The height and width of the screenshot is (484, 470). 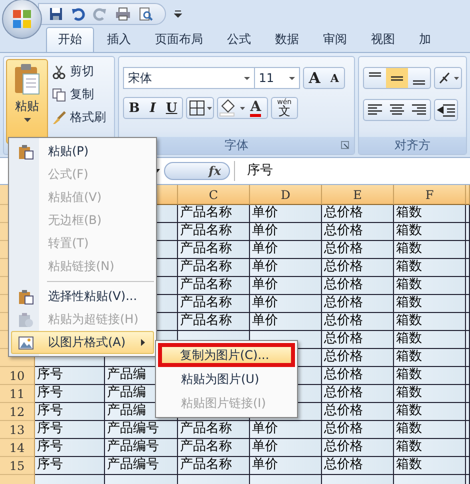 I want to click on ribbon-tab: 视图, so click(x=383, y=40).